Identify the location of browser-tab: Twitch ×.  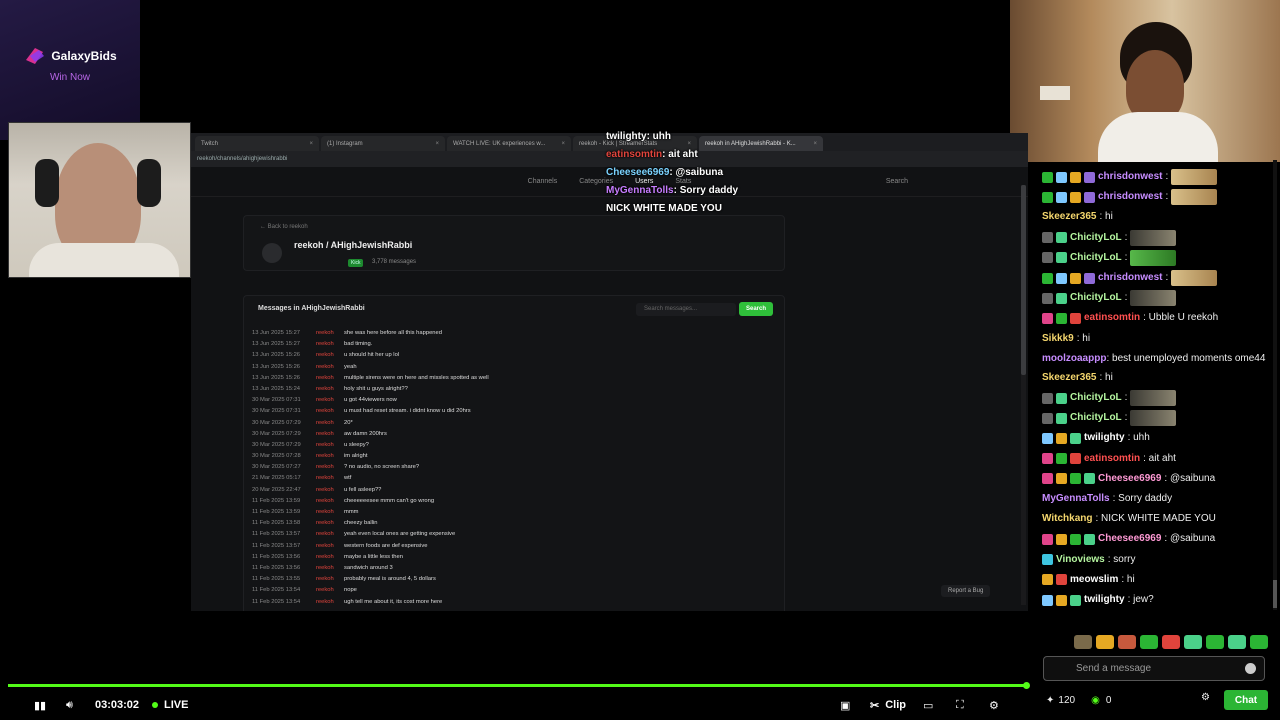
(257, 143).